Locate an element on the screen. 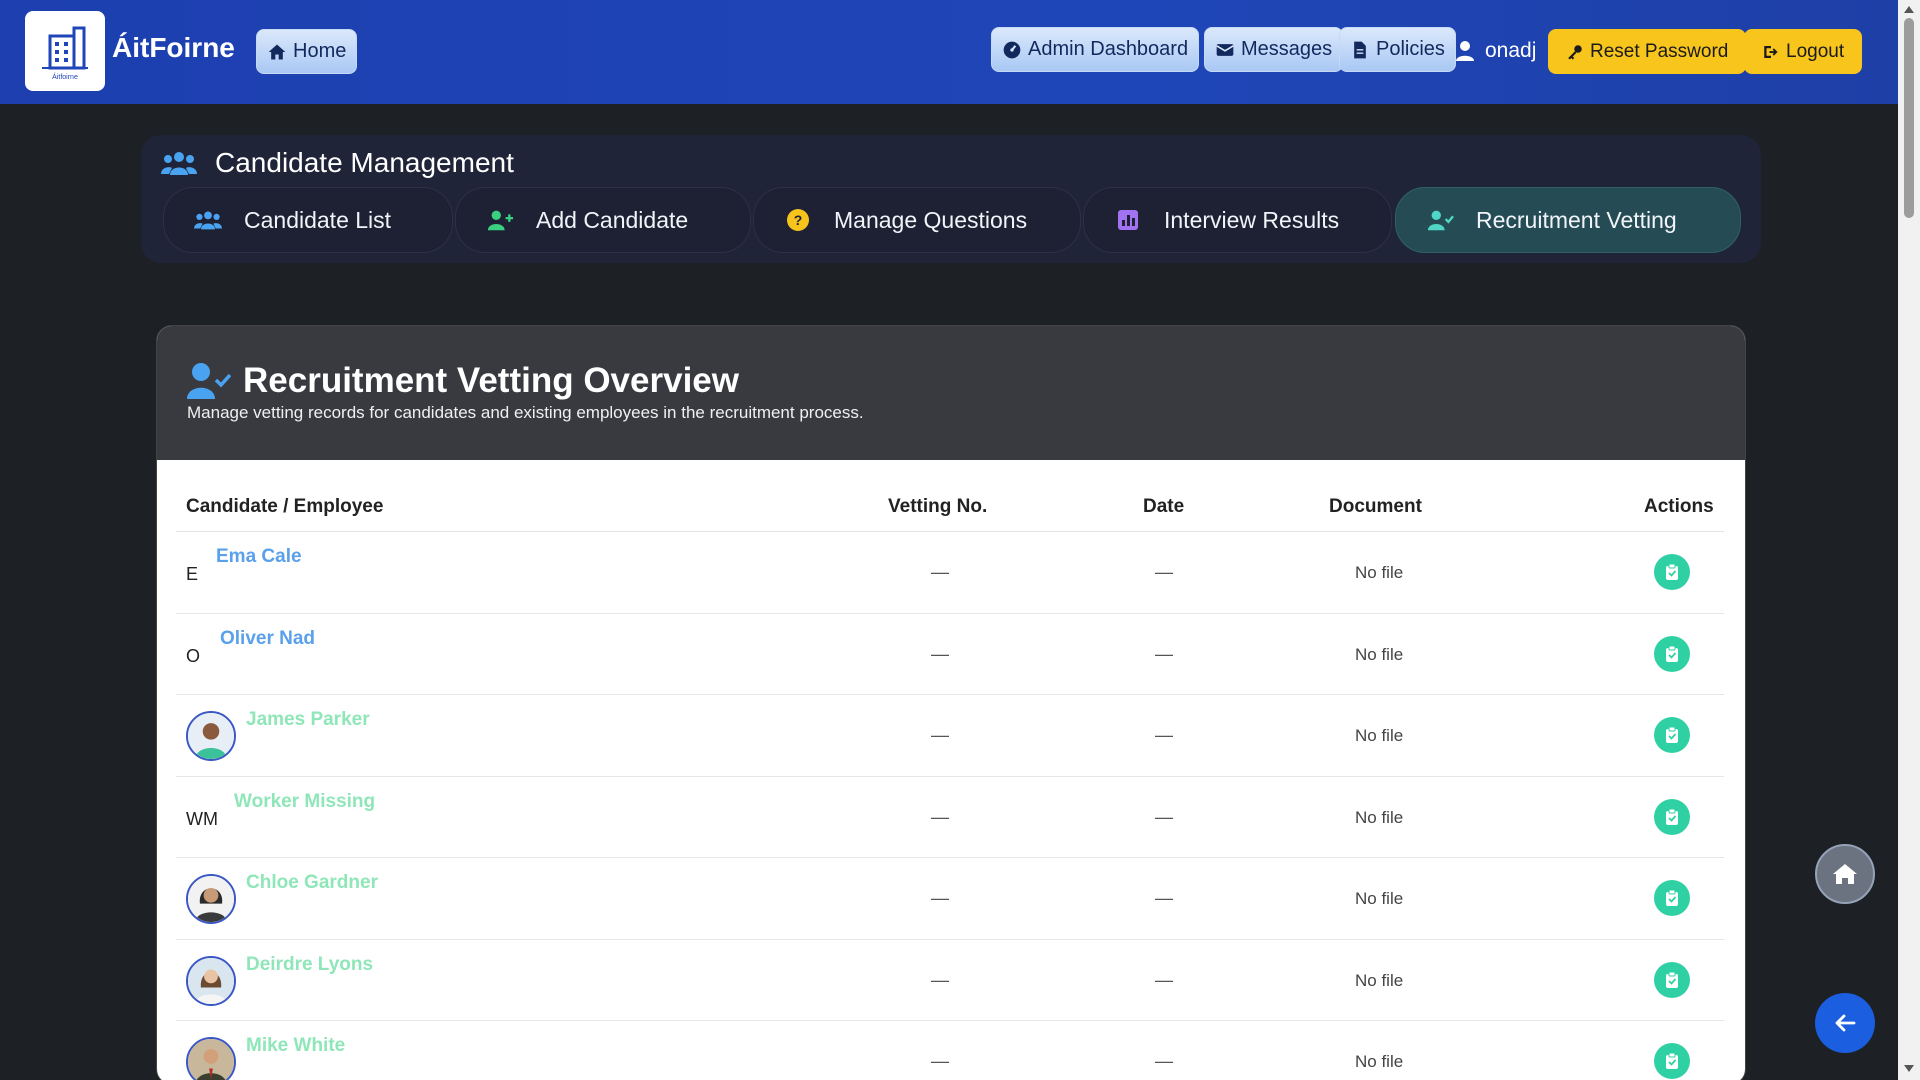 This screenshot has height=1080, width=1920. admin-dashboard-button: Admin Dashboard is located at coordinates (1095, 49).